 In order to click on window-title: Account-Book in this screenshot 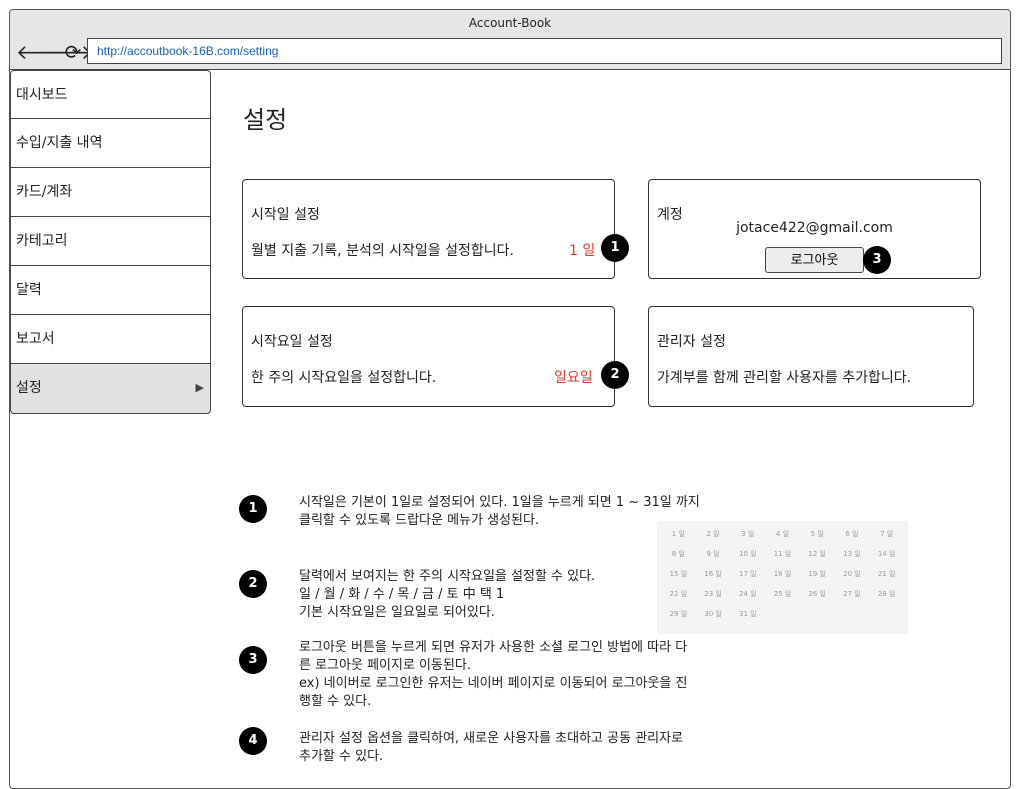, I will do `click(510, 24)`.